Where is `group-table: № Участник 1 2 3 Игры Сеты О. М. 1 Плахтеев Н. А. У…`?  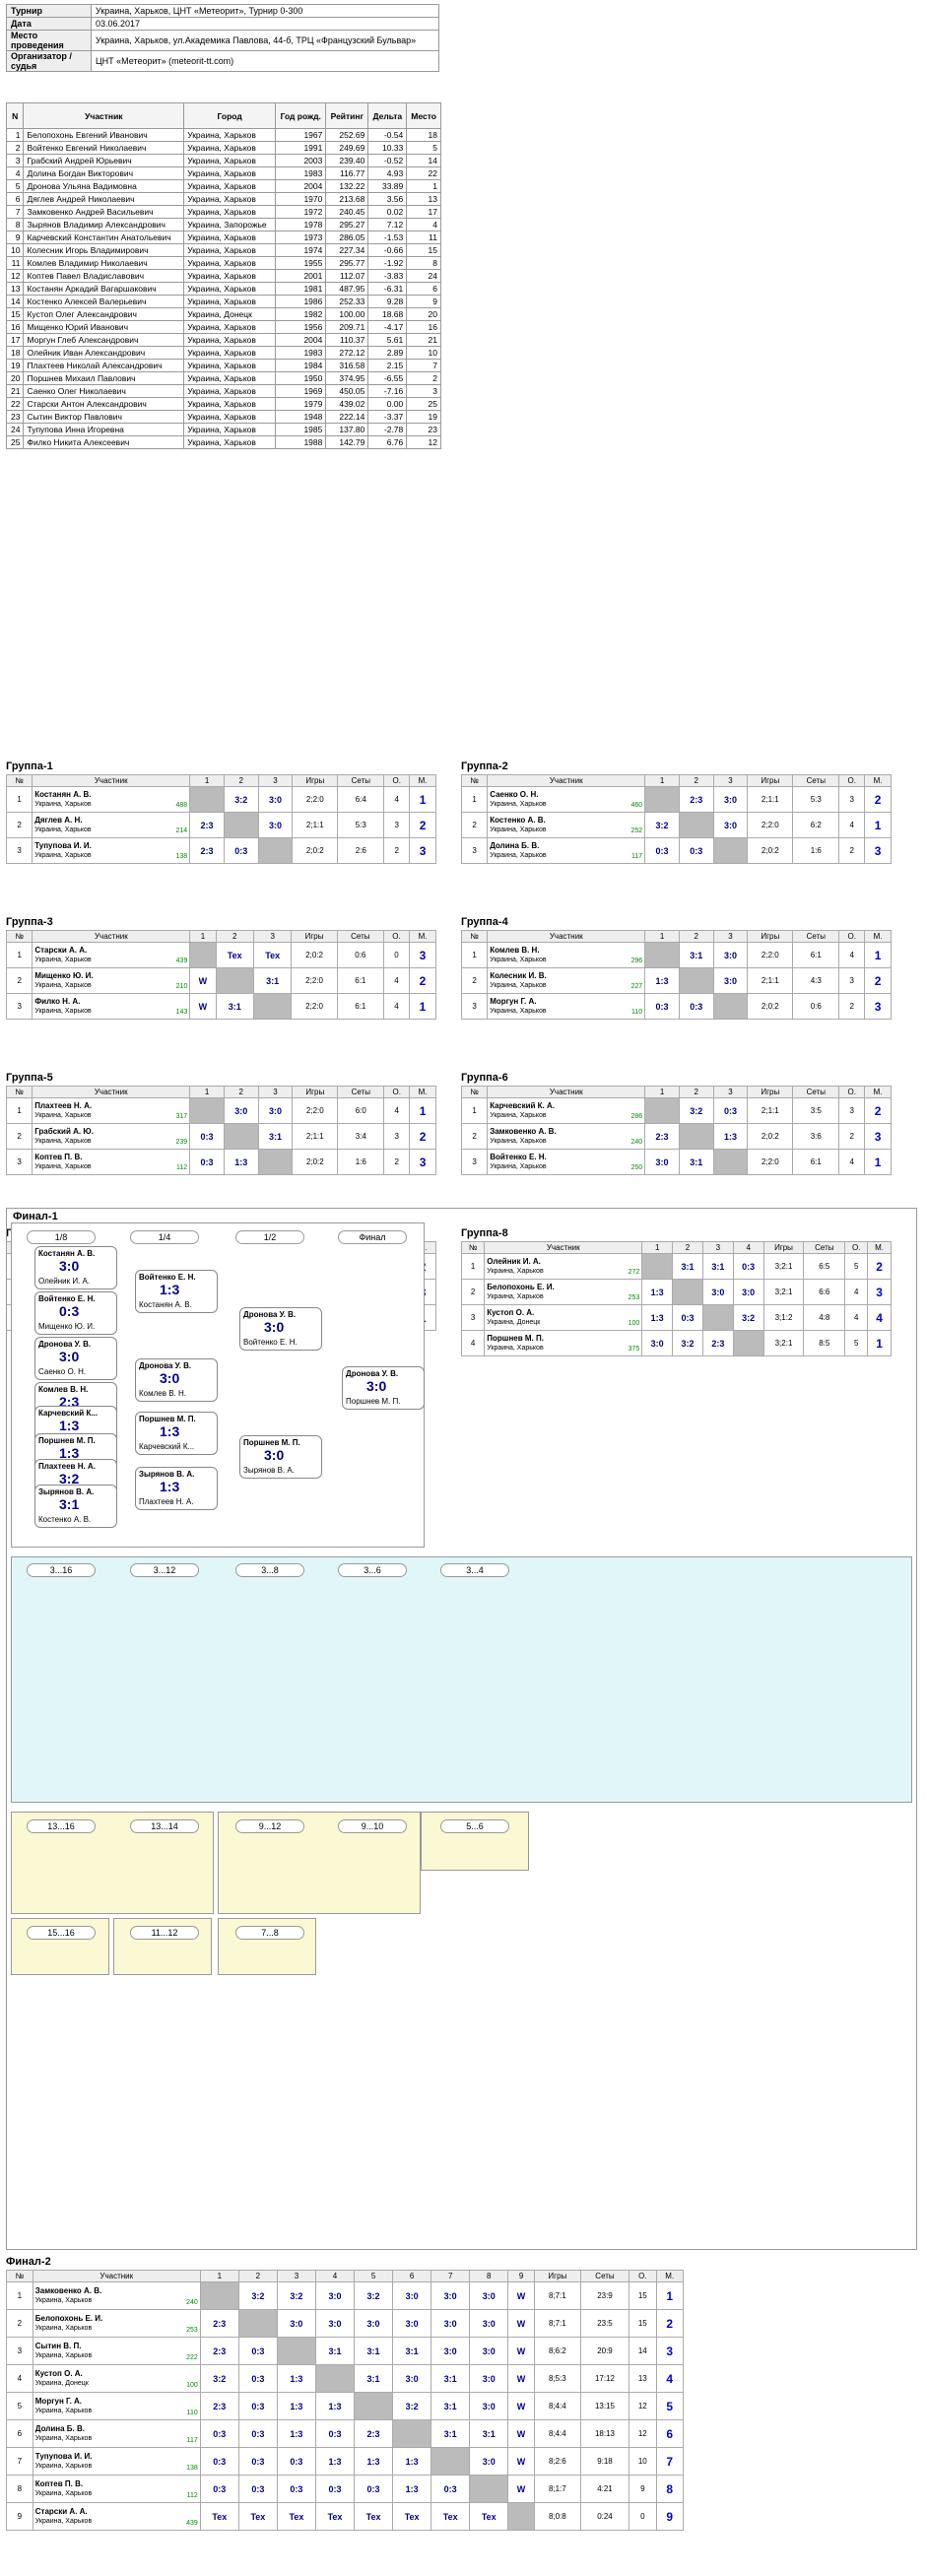
group-table: № Участник 1 2 3 Игры Сеты О. М. 1 Плахтеев Н. А. У… is located at coordinates (220, 1131).